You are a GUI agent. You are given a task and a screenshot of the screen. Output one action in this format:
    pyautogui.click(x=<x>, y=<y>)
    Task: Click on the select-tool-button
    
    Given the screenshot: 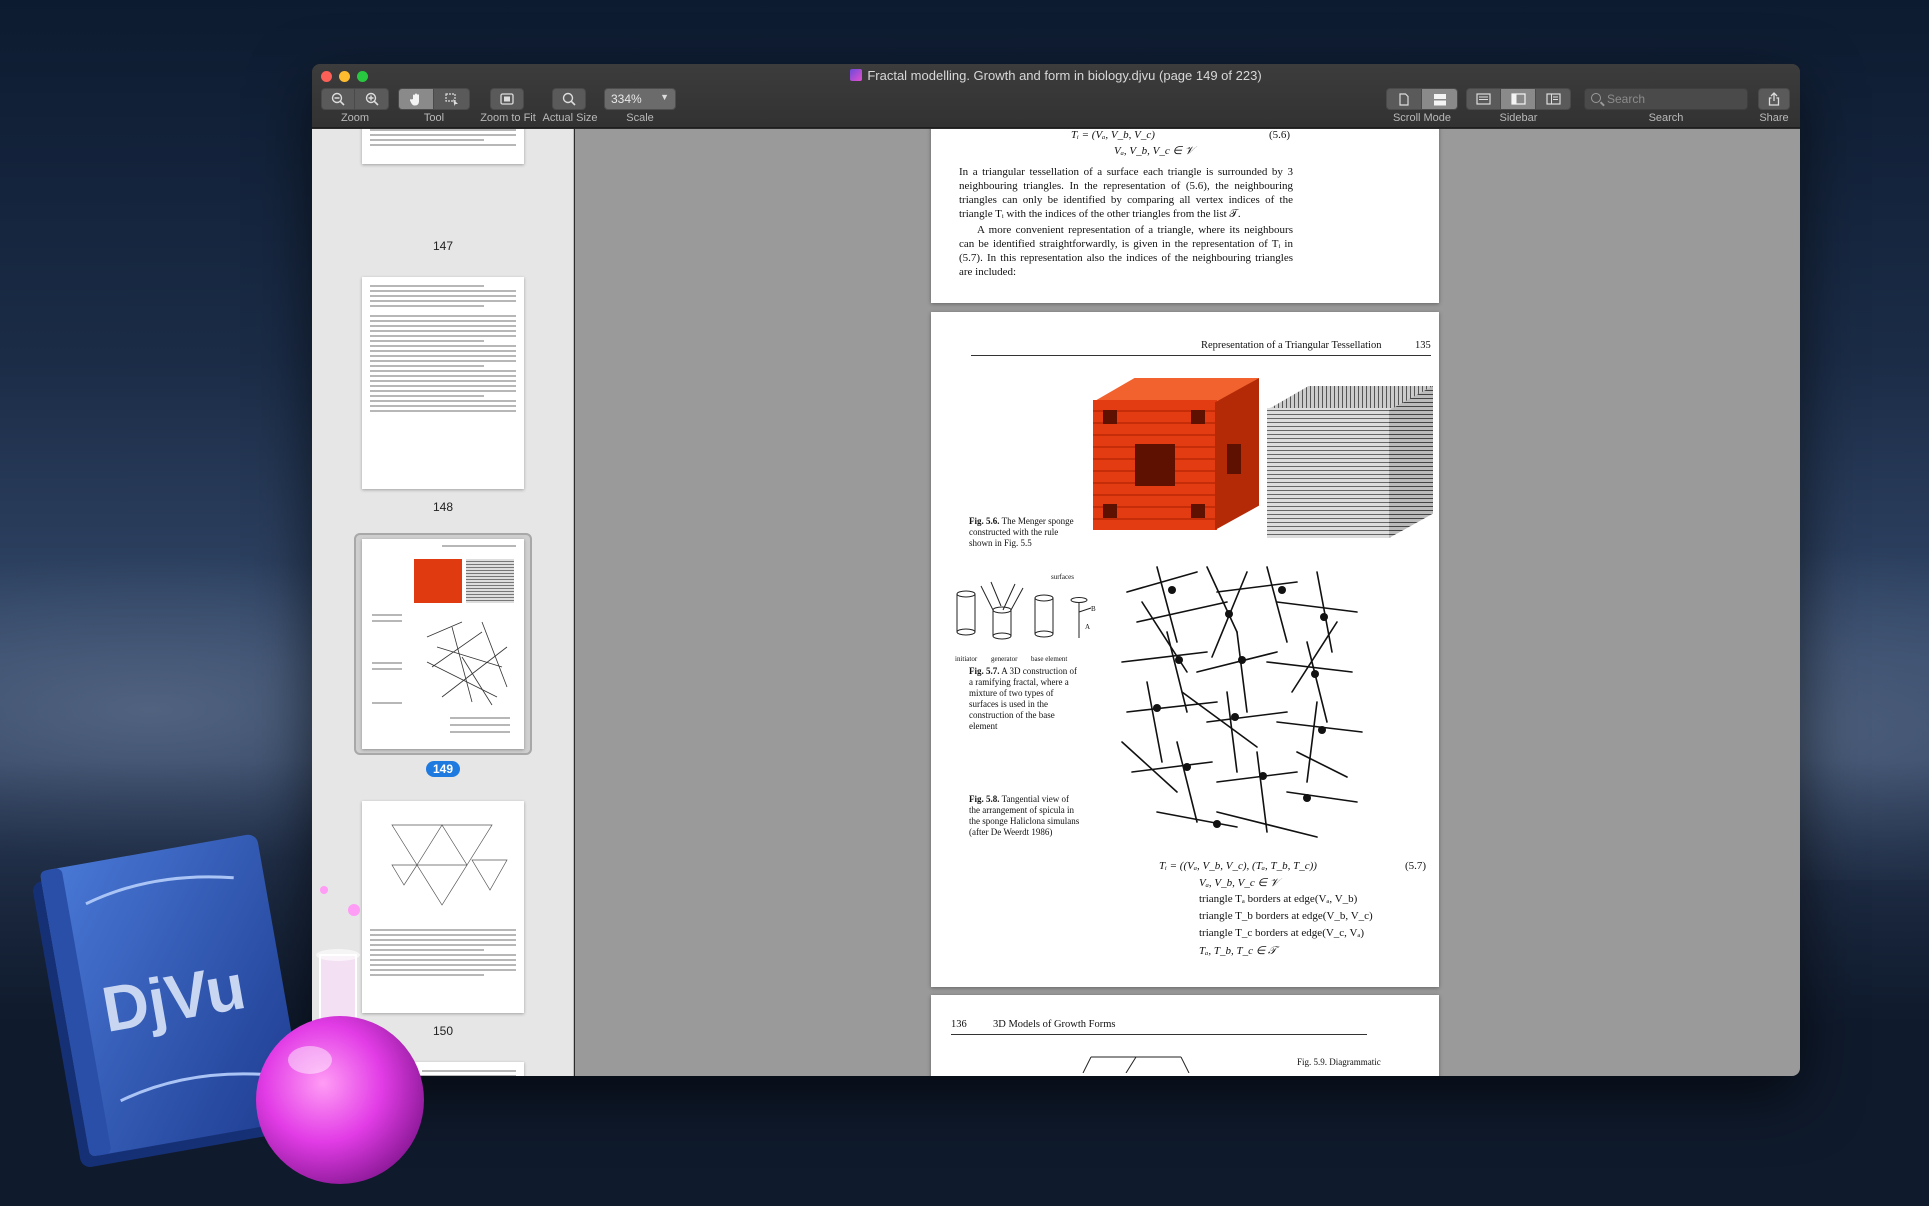 What is the action you would take?
    pyautogui.click(x=452, y=99)
    